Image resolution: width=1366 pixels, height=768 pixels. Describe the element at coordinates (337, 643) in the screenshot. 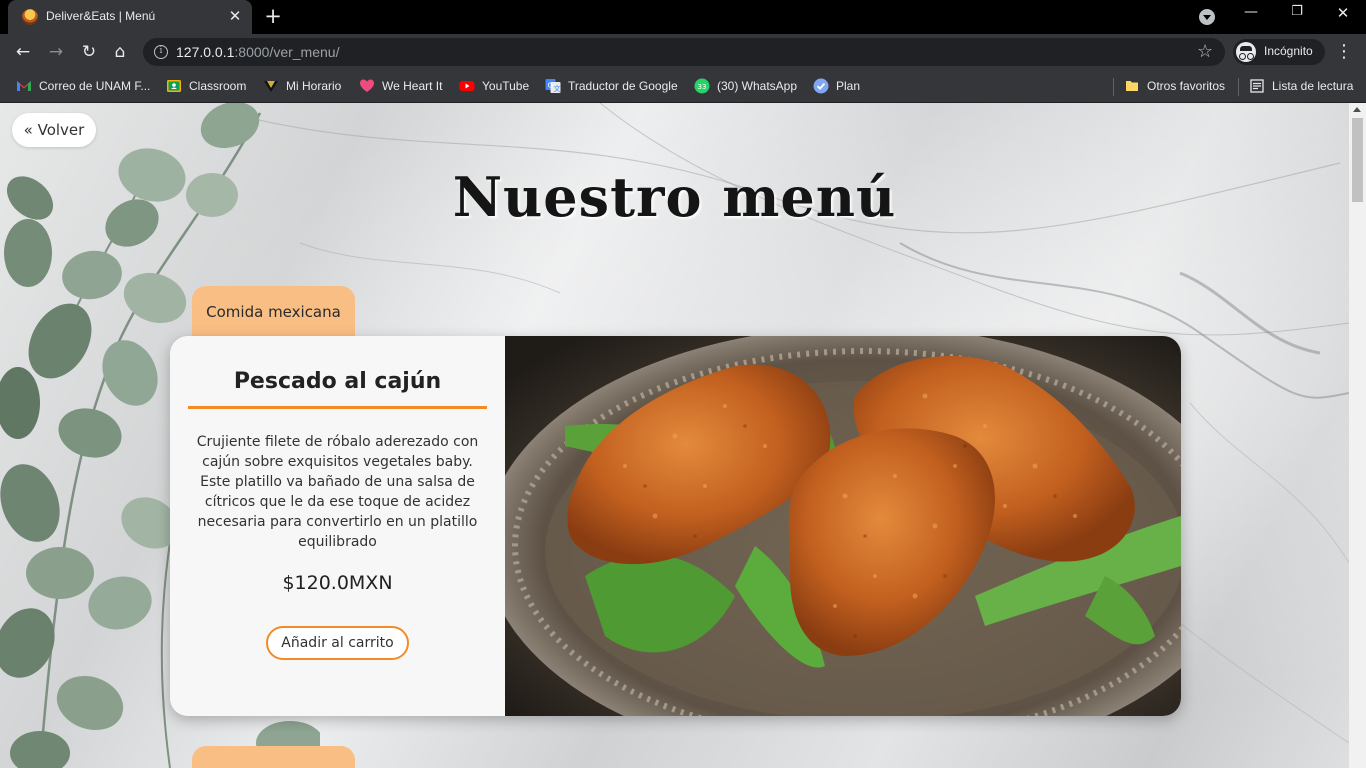

I see `add-to-cart-button: Añadir al carrito` at that location.